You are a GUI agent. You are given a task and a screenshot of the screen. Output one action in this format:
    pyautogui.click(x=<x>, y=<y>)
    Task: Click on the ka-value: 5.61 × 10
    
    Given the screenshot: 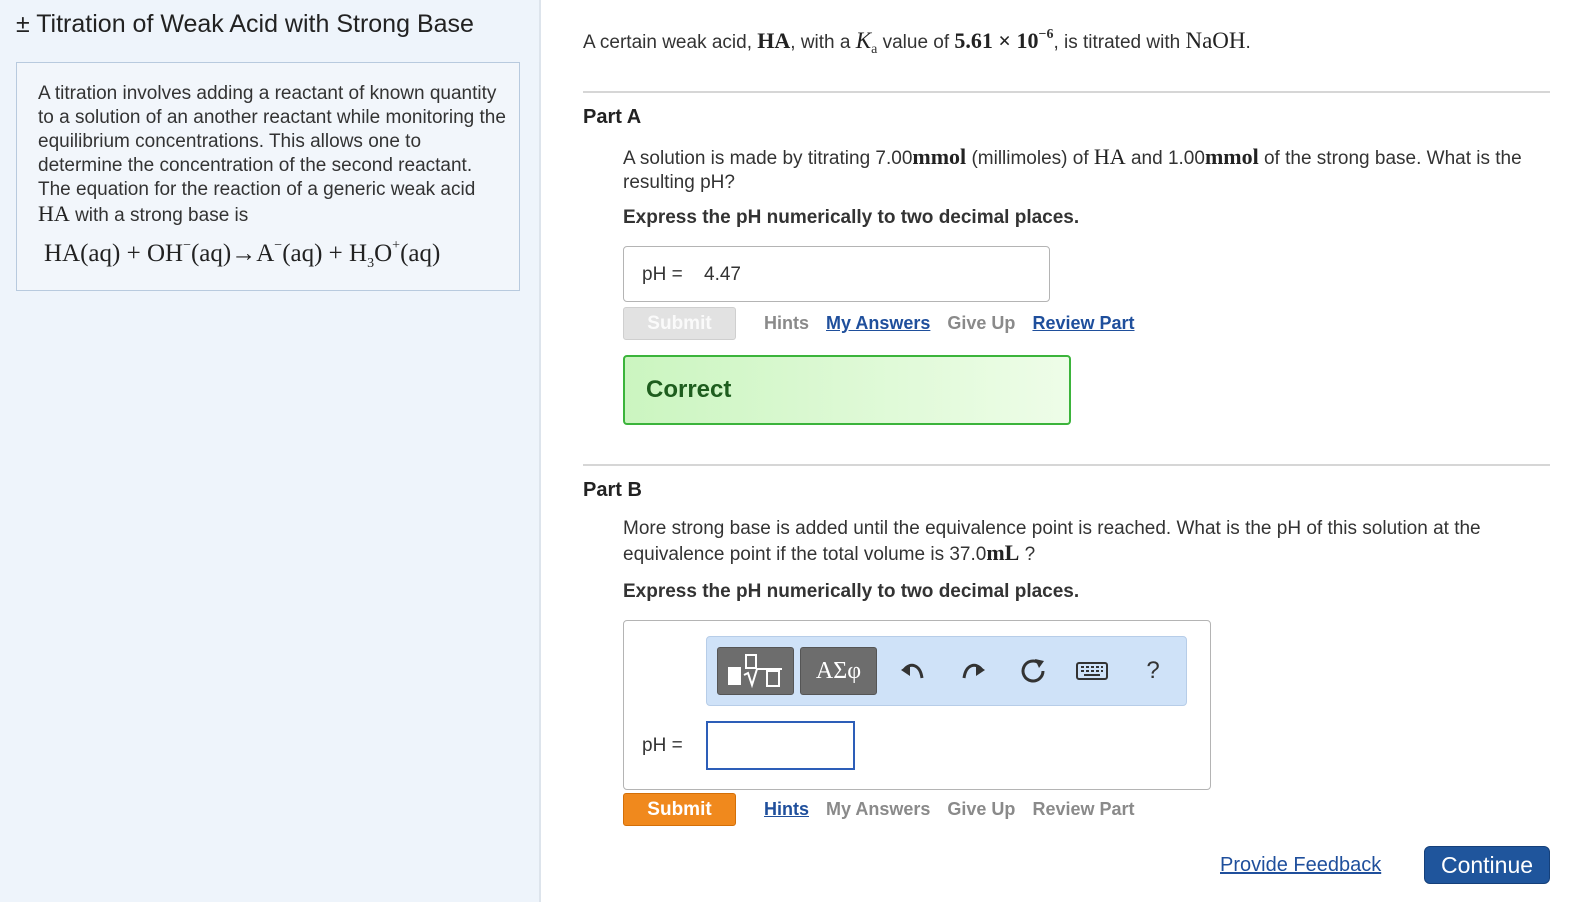 What is the action you would take?
    pyautogui.click(x=996, y=40)
    